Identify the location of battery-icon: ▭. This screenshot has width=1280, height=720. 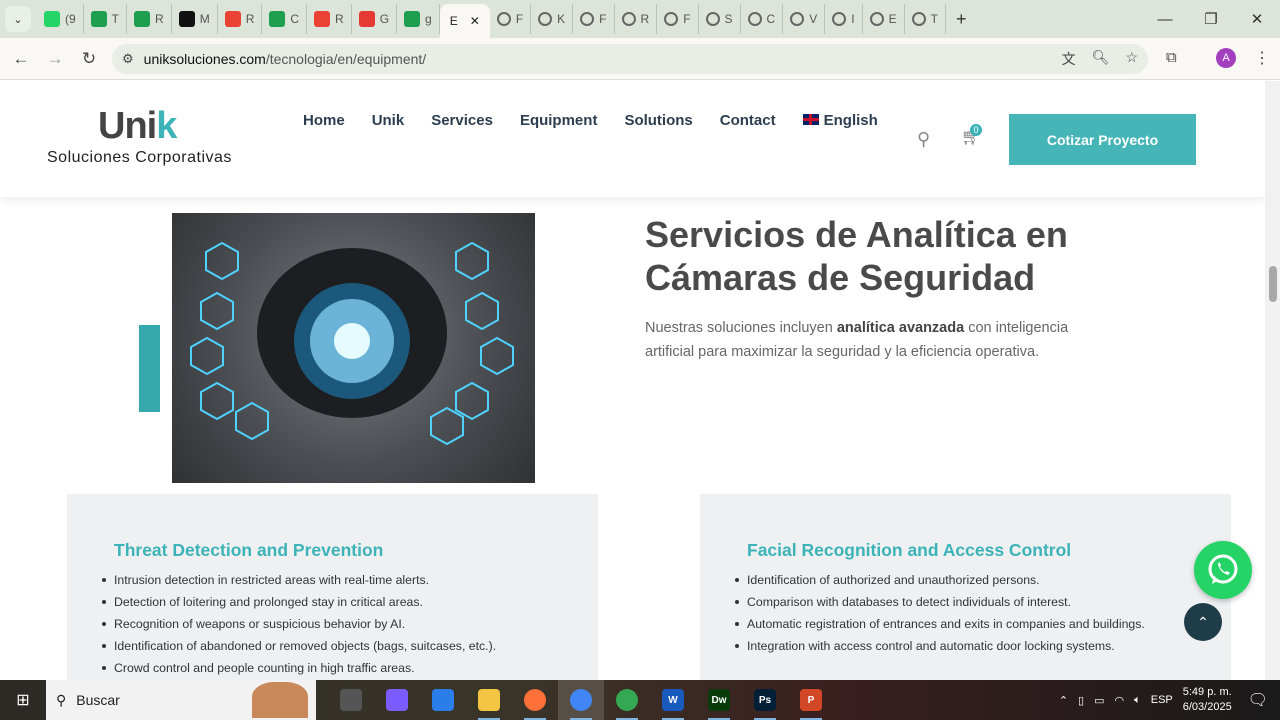
(1099, 700).